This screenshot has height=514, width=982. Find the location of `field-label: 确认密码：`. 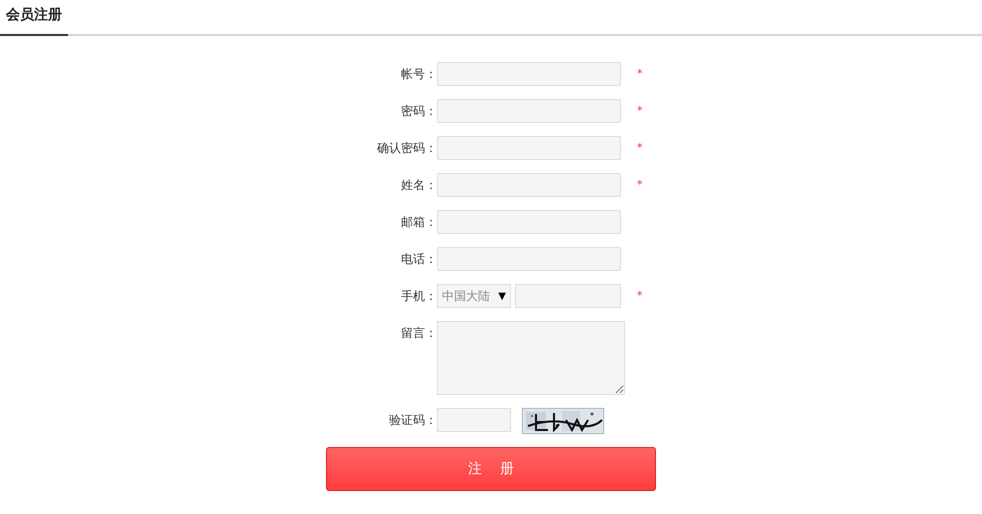

field-label: 确认密码： is located at coordinates (406, 148).